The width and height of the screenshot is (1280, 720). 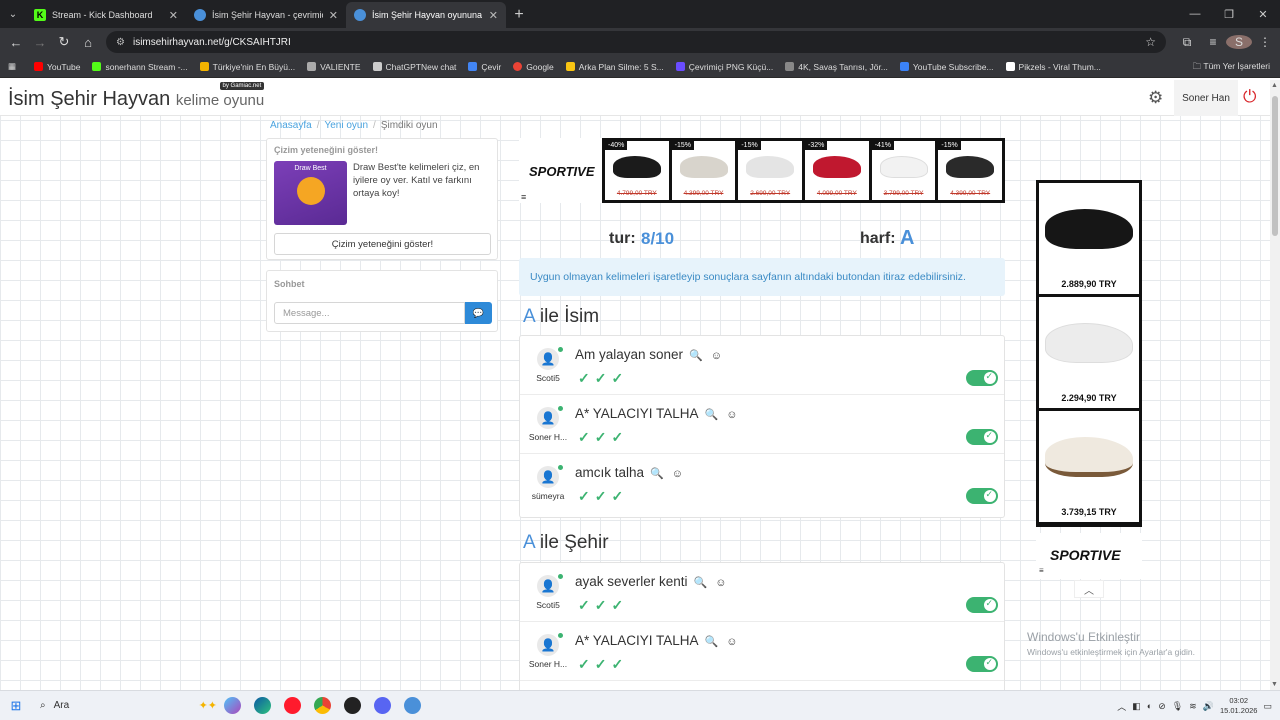 I want to click on bookmark-item: VALIENTE, so click(x=334, y=67).